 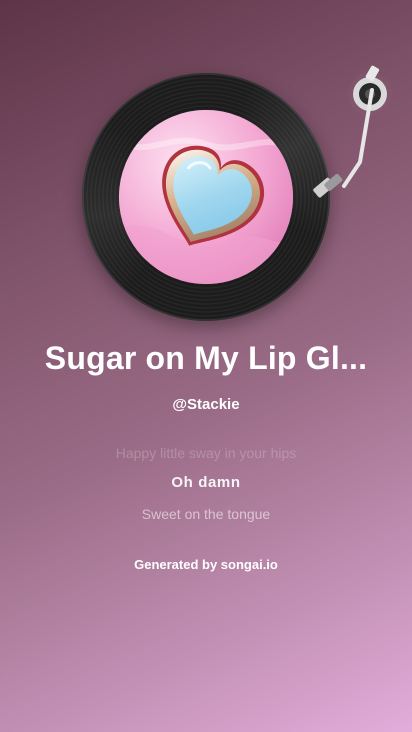 I want to click on generated-by-credit: Generated by songai.io, so click(x=206, y=564).